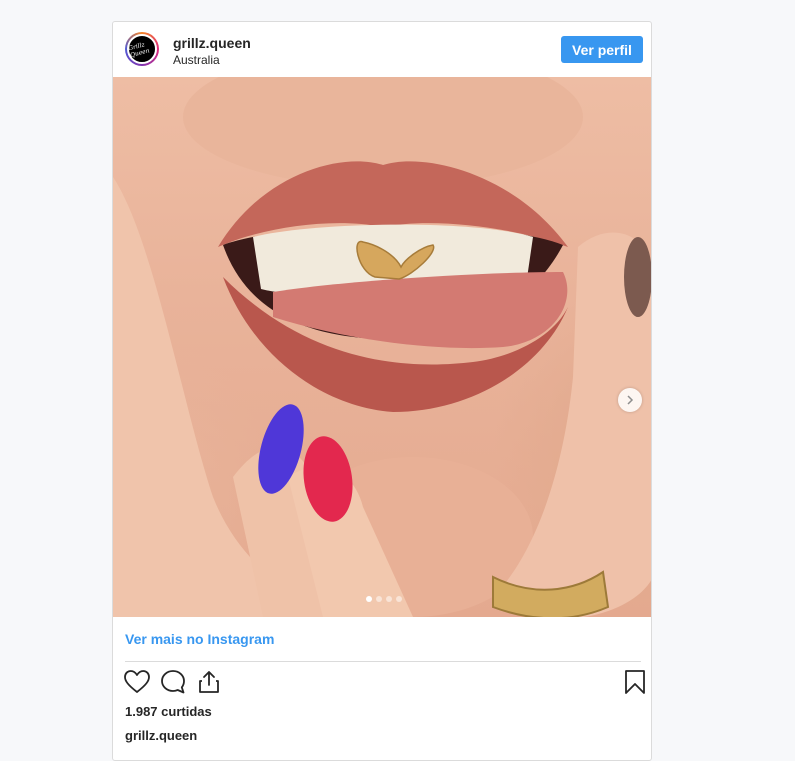 This screenshot has height=761, width=795. I want to click on location: Australia, so click(196, 60).